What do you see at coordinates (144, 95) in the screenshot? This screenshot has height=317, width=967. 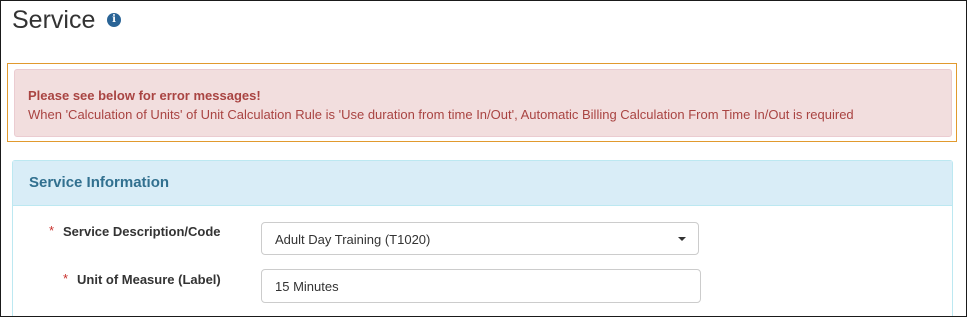 I see `alert-title: Please see below for error messages!` at bounding box center [144, 95].